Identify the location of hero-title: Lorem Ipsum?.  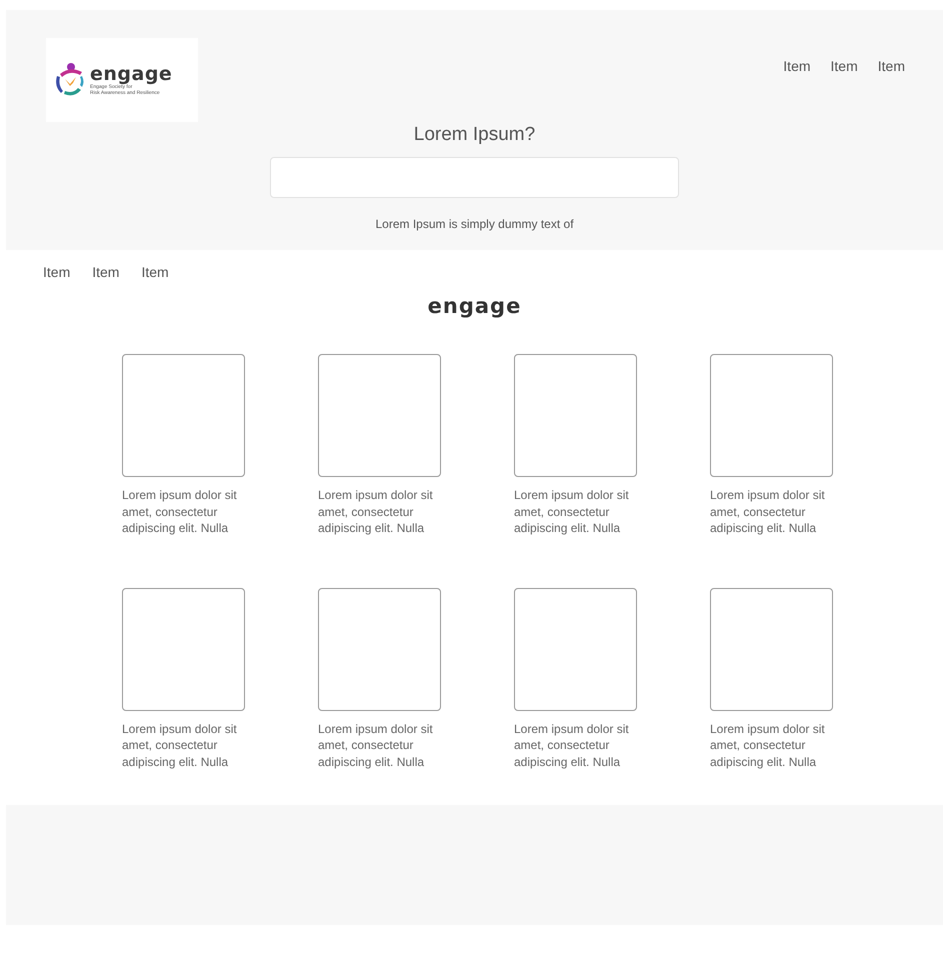
(475, 135).